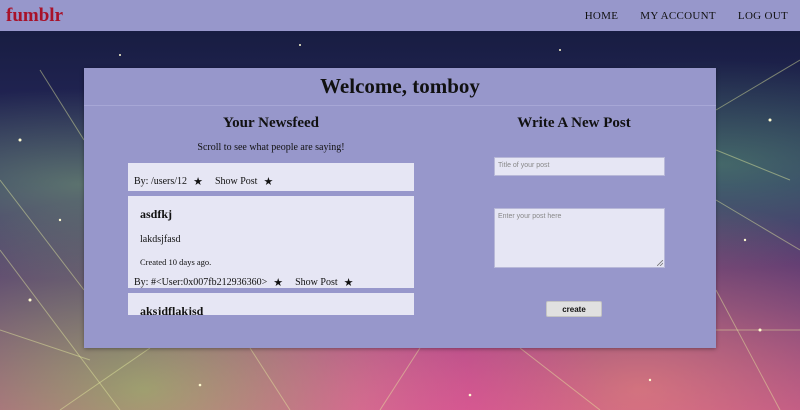 This screenshot has width=800, height=410. Describe the element at coordinates (400, 87) in the screenshot. I see `welcome-heading: Welcome, tomboy` at that location.